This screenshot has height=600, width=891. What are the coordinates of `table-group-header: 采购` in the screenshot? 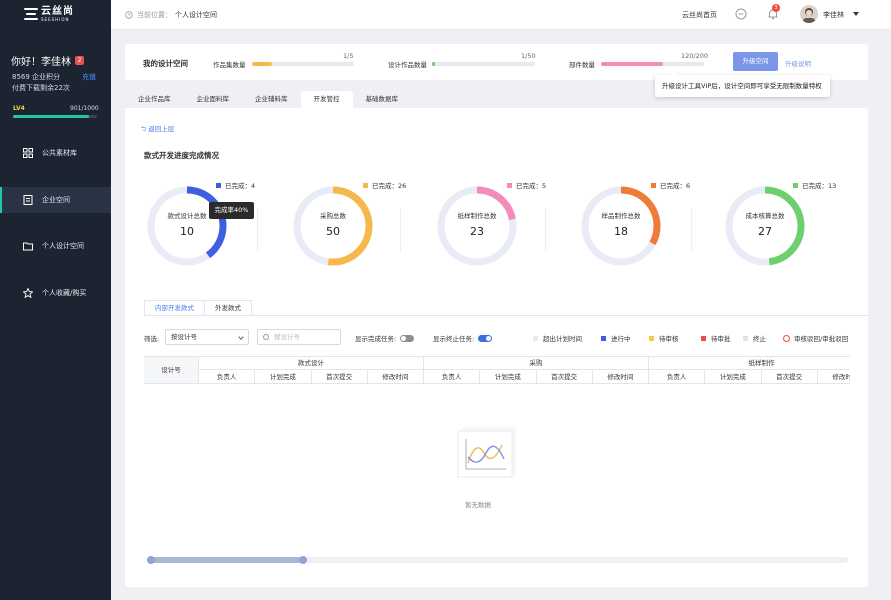 It's located at (536, 363).